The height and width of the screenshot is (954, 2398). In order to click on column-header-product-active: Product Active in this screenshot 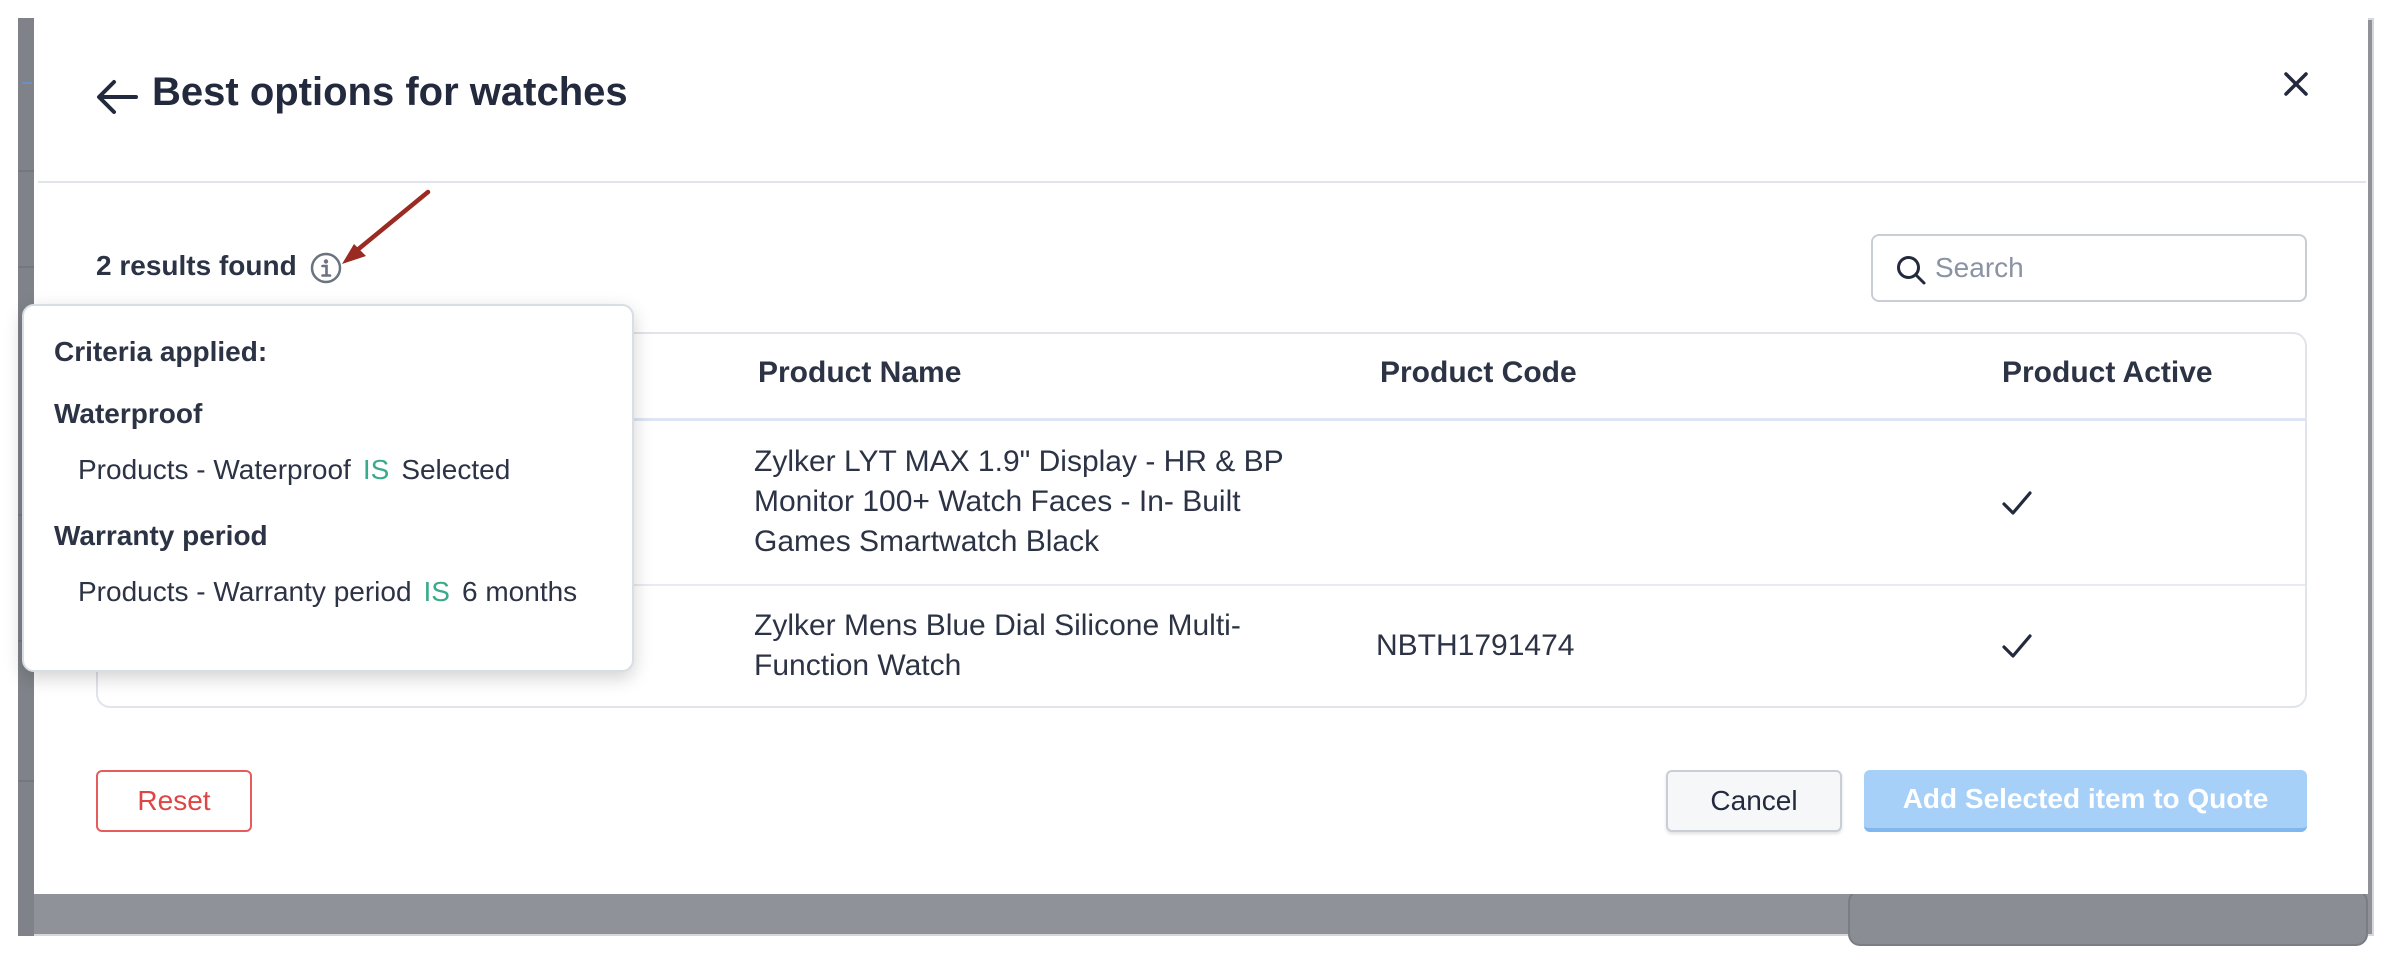, I will do `click(2107, 373)`.